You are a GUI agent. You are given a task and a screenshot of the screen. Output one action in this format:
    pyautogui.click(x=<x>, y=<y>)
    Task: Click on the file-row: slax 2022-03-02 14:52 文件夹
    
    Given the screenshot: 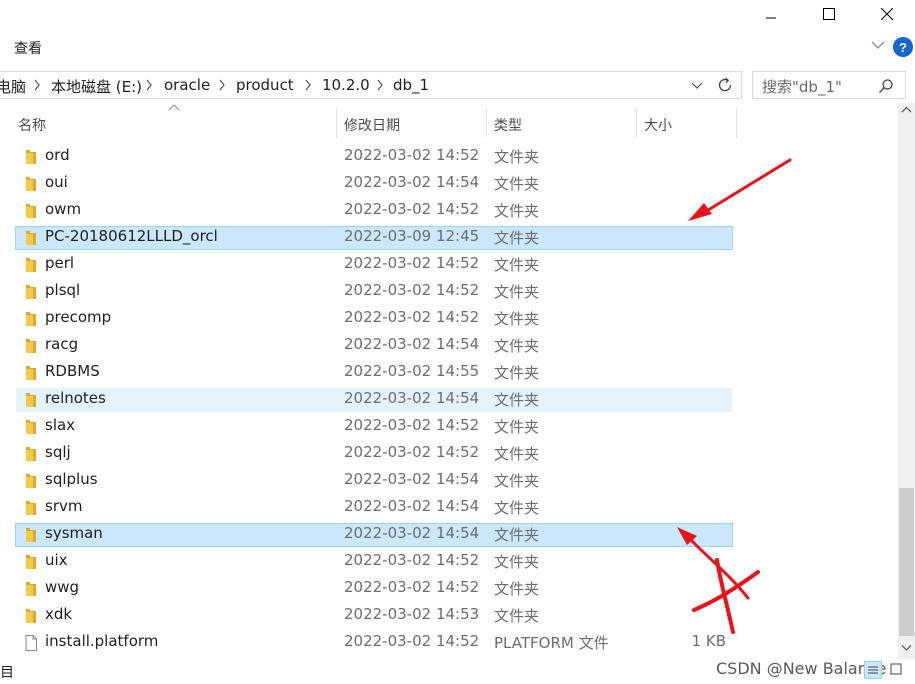 What is the action you would take?
    pyautogui.click(x=374, y=427)
    